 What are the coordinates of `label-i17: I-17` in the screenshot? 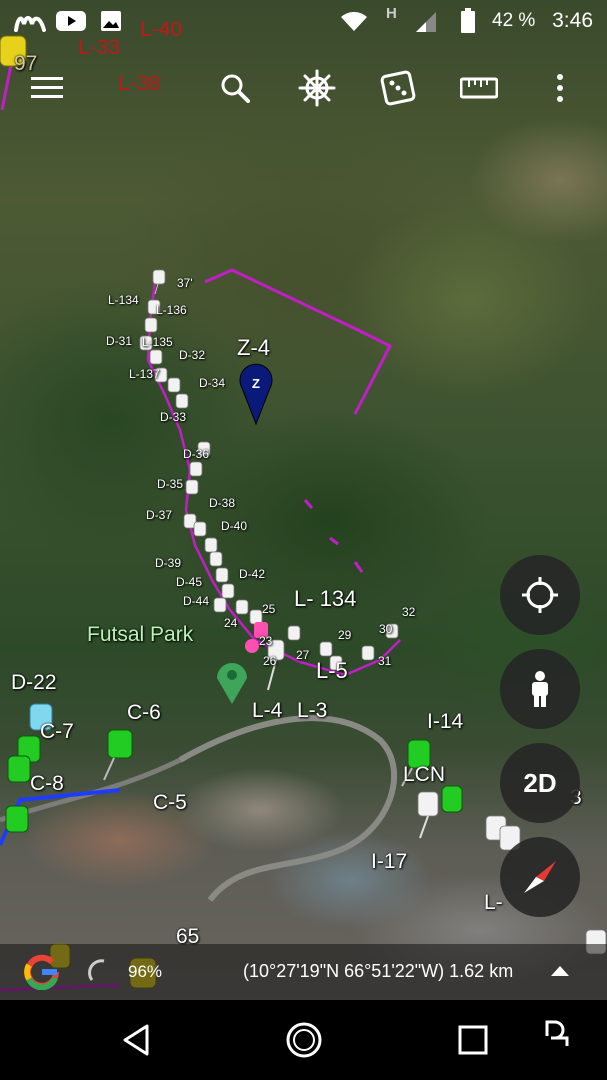 It's located at (389, 861).